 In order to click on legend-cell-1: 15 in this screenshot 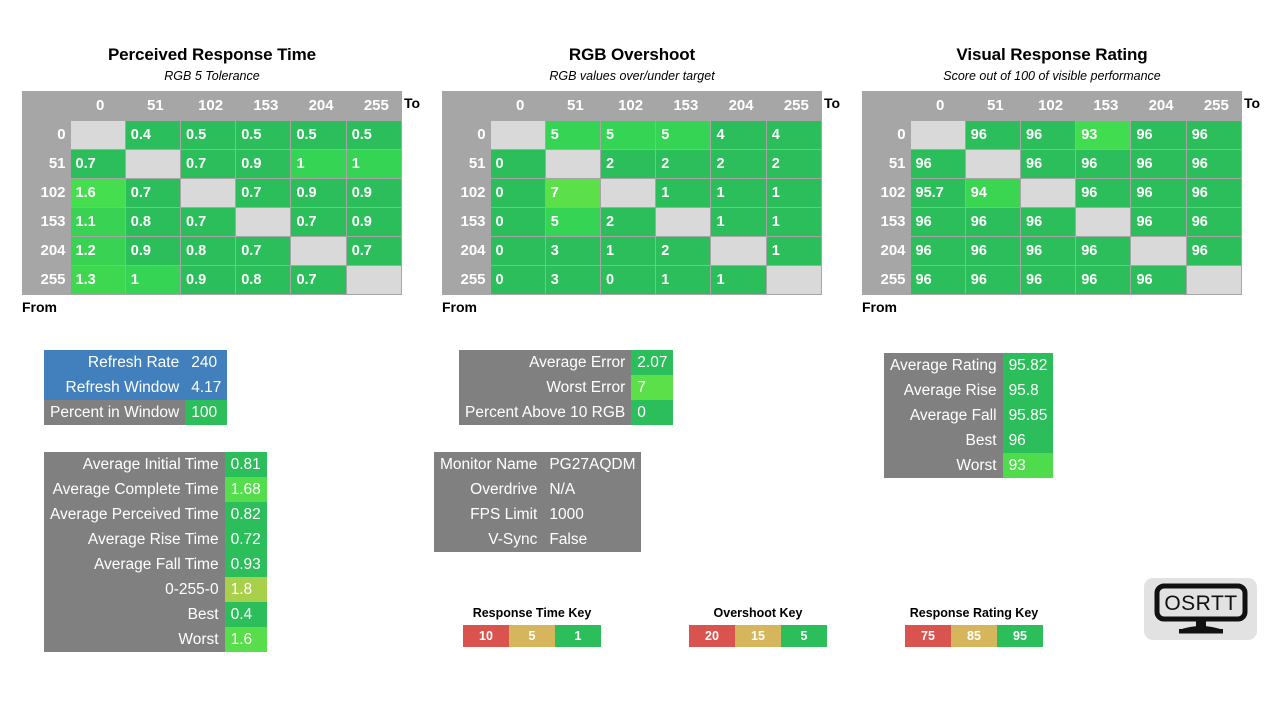, I will do `click(758, 636)`.